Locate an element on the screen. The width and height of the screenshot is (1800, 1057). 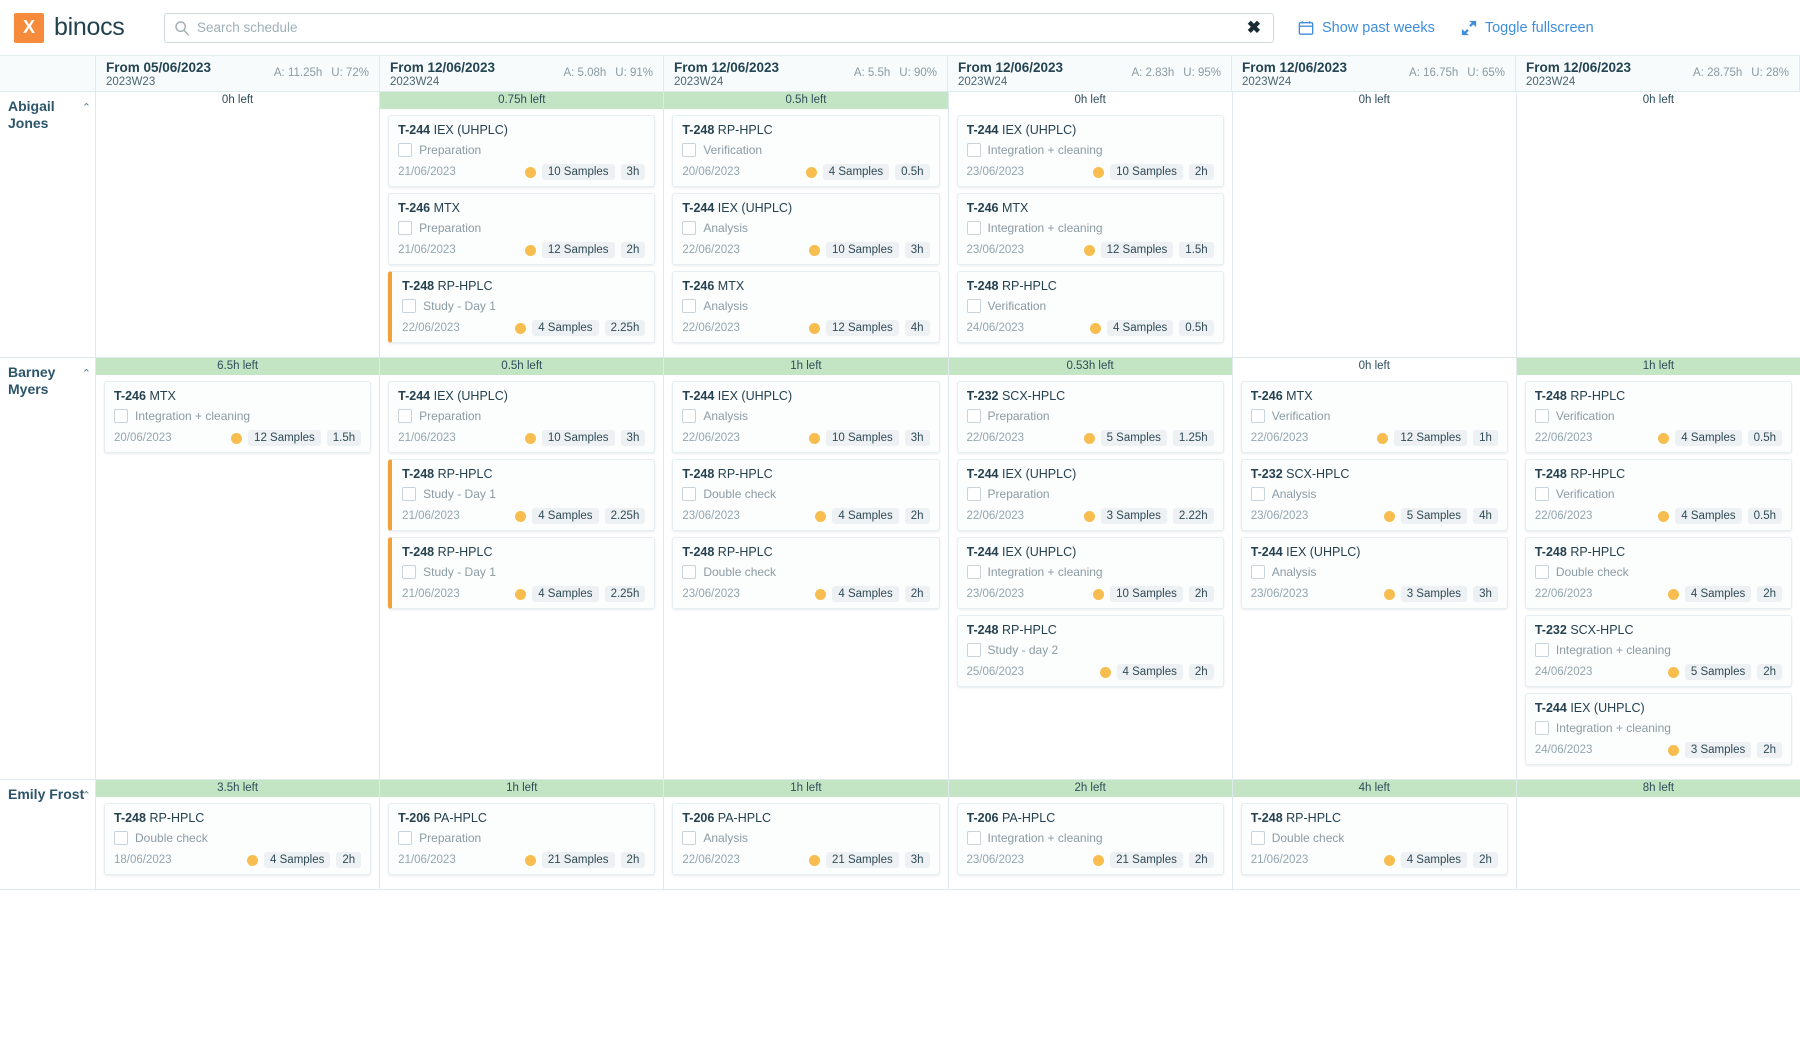
clear-search-icon: ✖ is located at coordinates (1254, 27).